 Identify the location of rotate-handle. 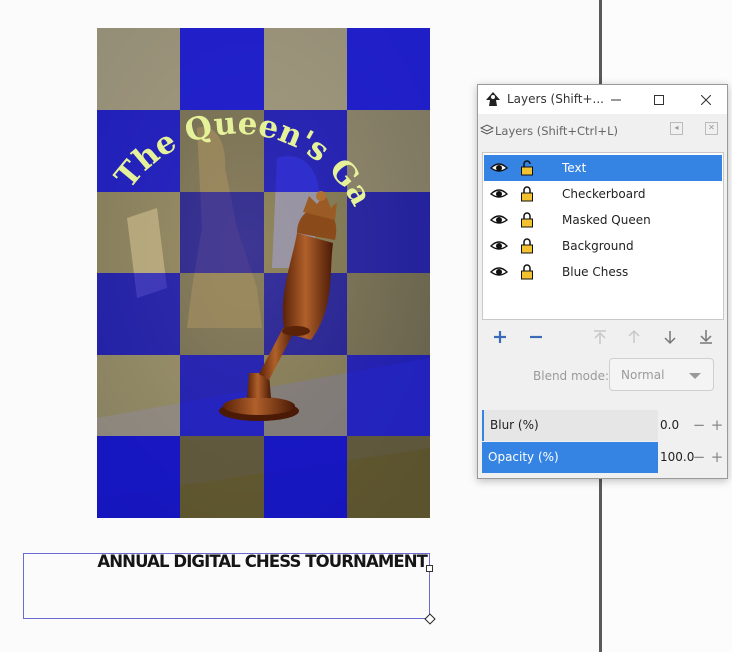
(430, 619).